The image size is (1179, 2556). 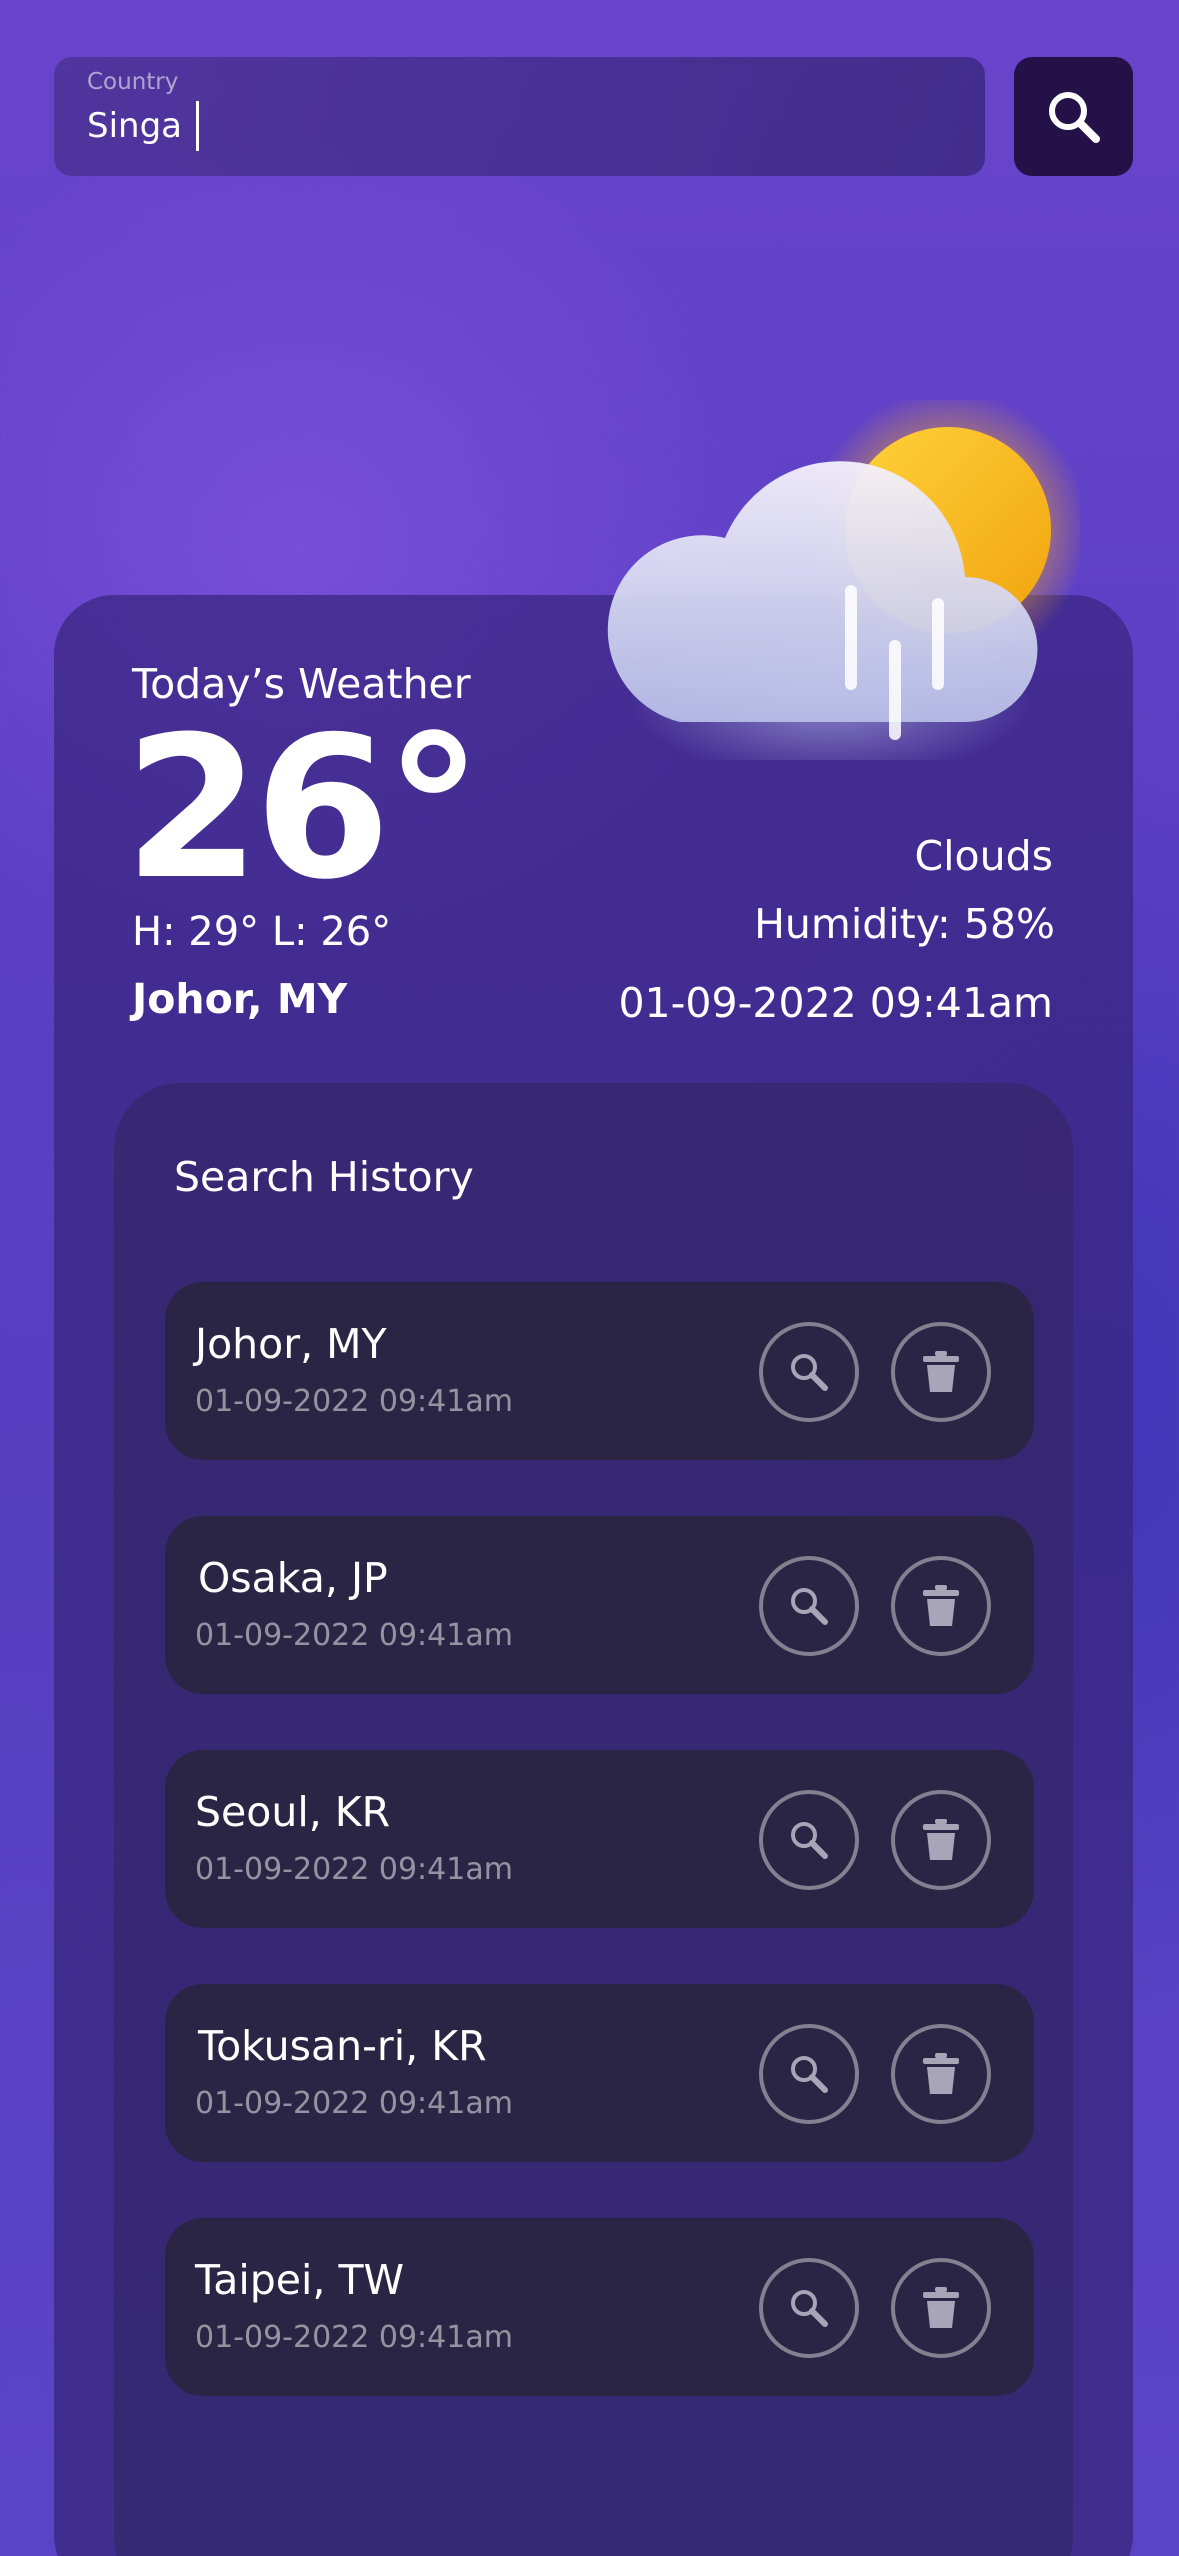 I want to click on sun-cloud-rain-icon, so click(x=843, y=580).